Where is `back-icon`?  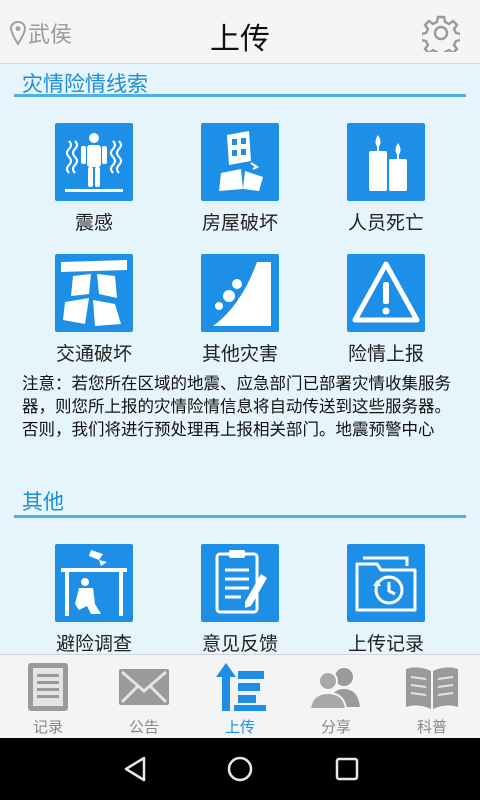
back-icon is located at coordinates (135, 769).